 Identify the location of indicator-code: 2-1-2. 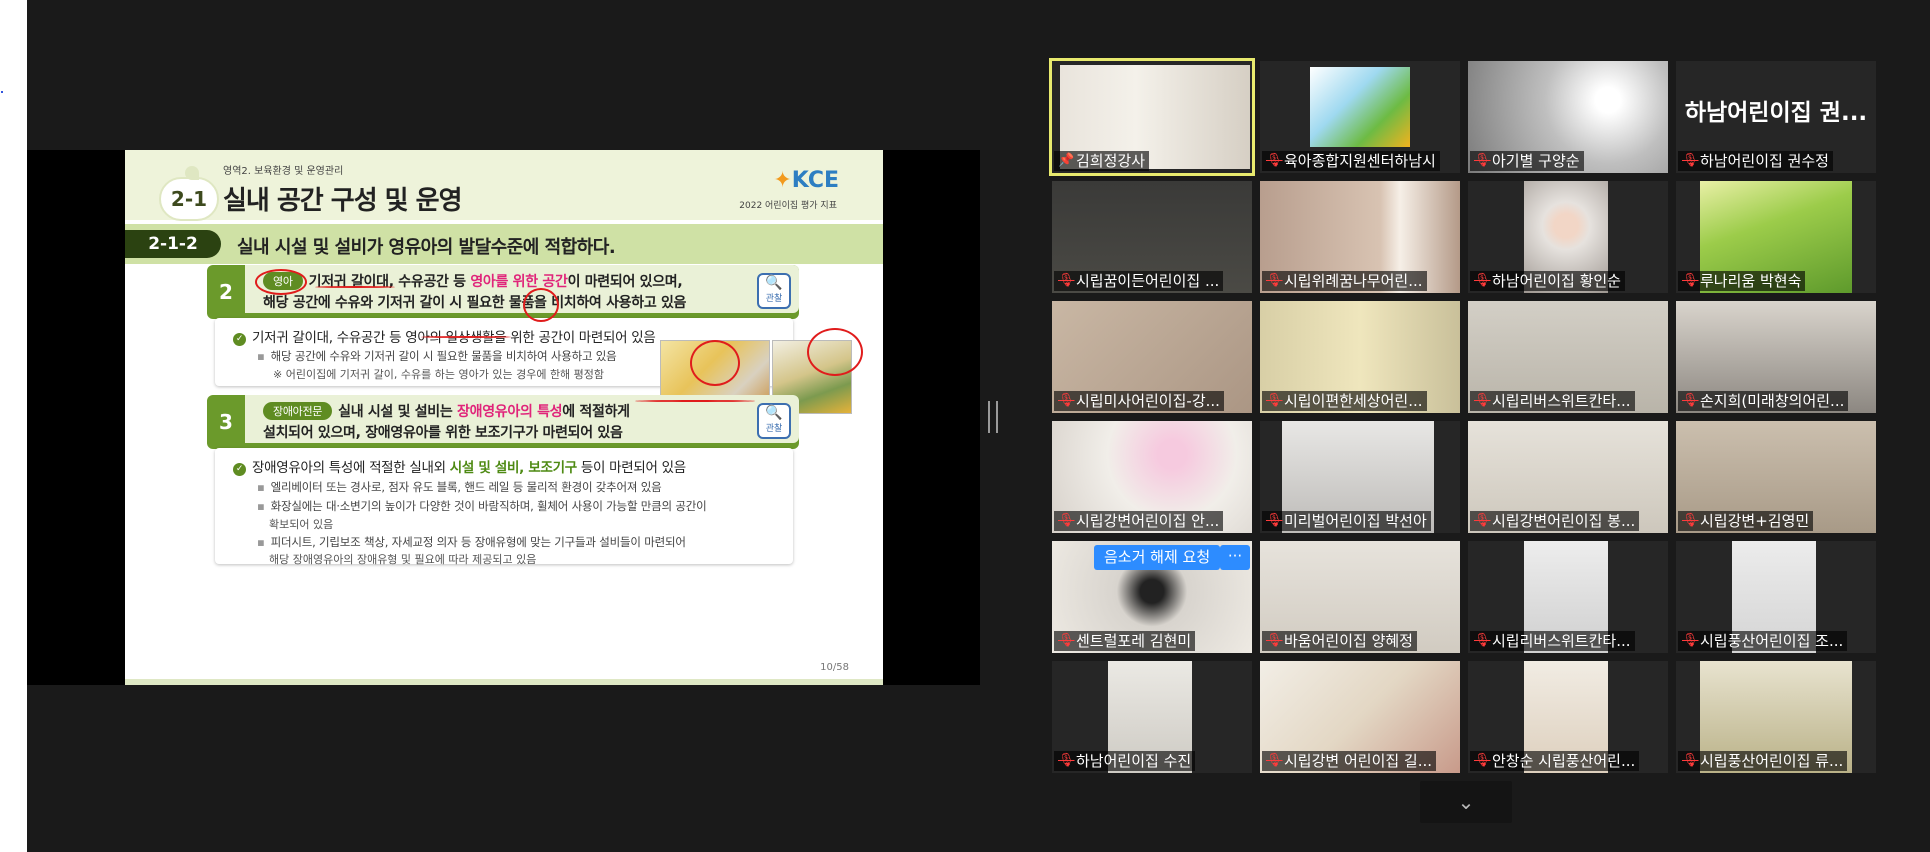
(173, 244).